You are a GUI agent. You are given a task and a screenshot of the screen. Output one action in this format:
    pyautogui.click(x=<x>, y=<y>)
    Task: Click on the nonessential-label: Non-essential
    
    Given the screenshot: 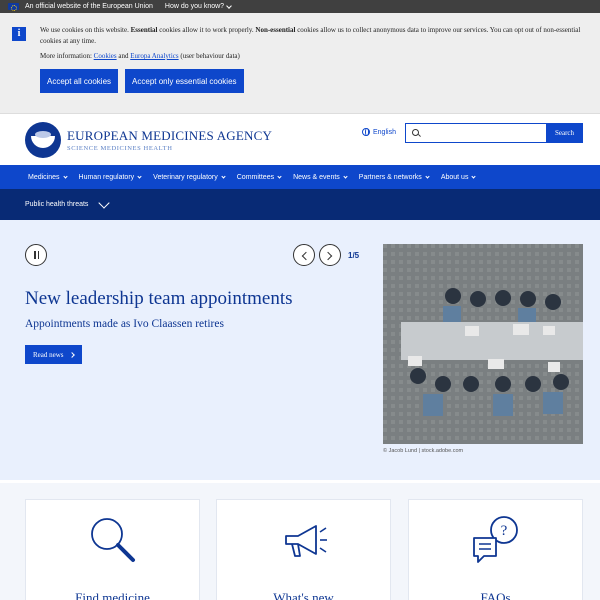 What is the action you would take?
    pyautogui.click(x=275, y=30)
    